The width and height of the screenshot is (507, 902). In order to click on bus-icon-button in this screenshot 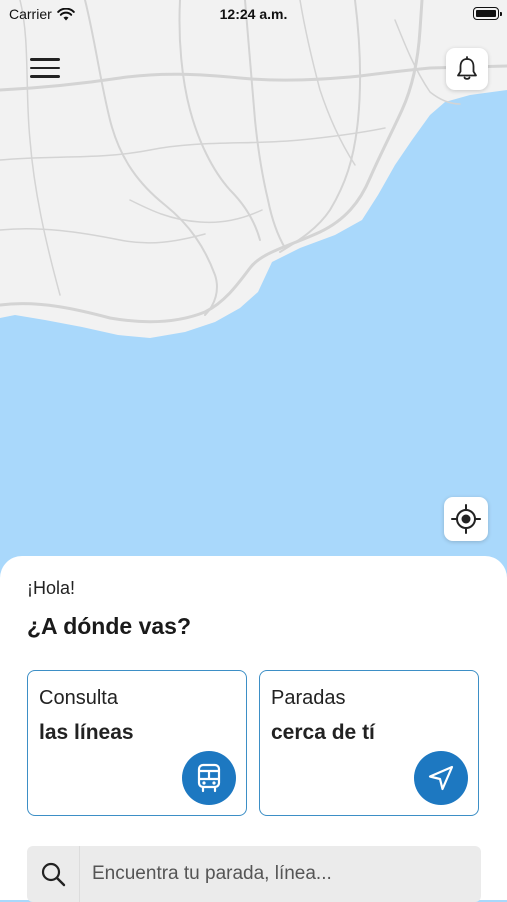, I will do `click(209, 778)`.